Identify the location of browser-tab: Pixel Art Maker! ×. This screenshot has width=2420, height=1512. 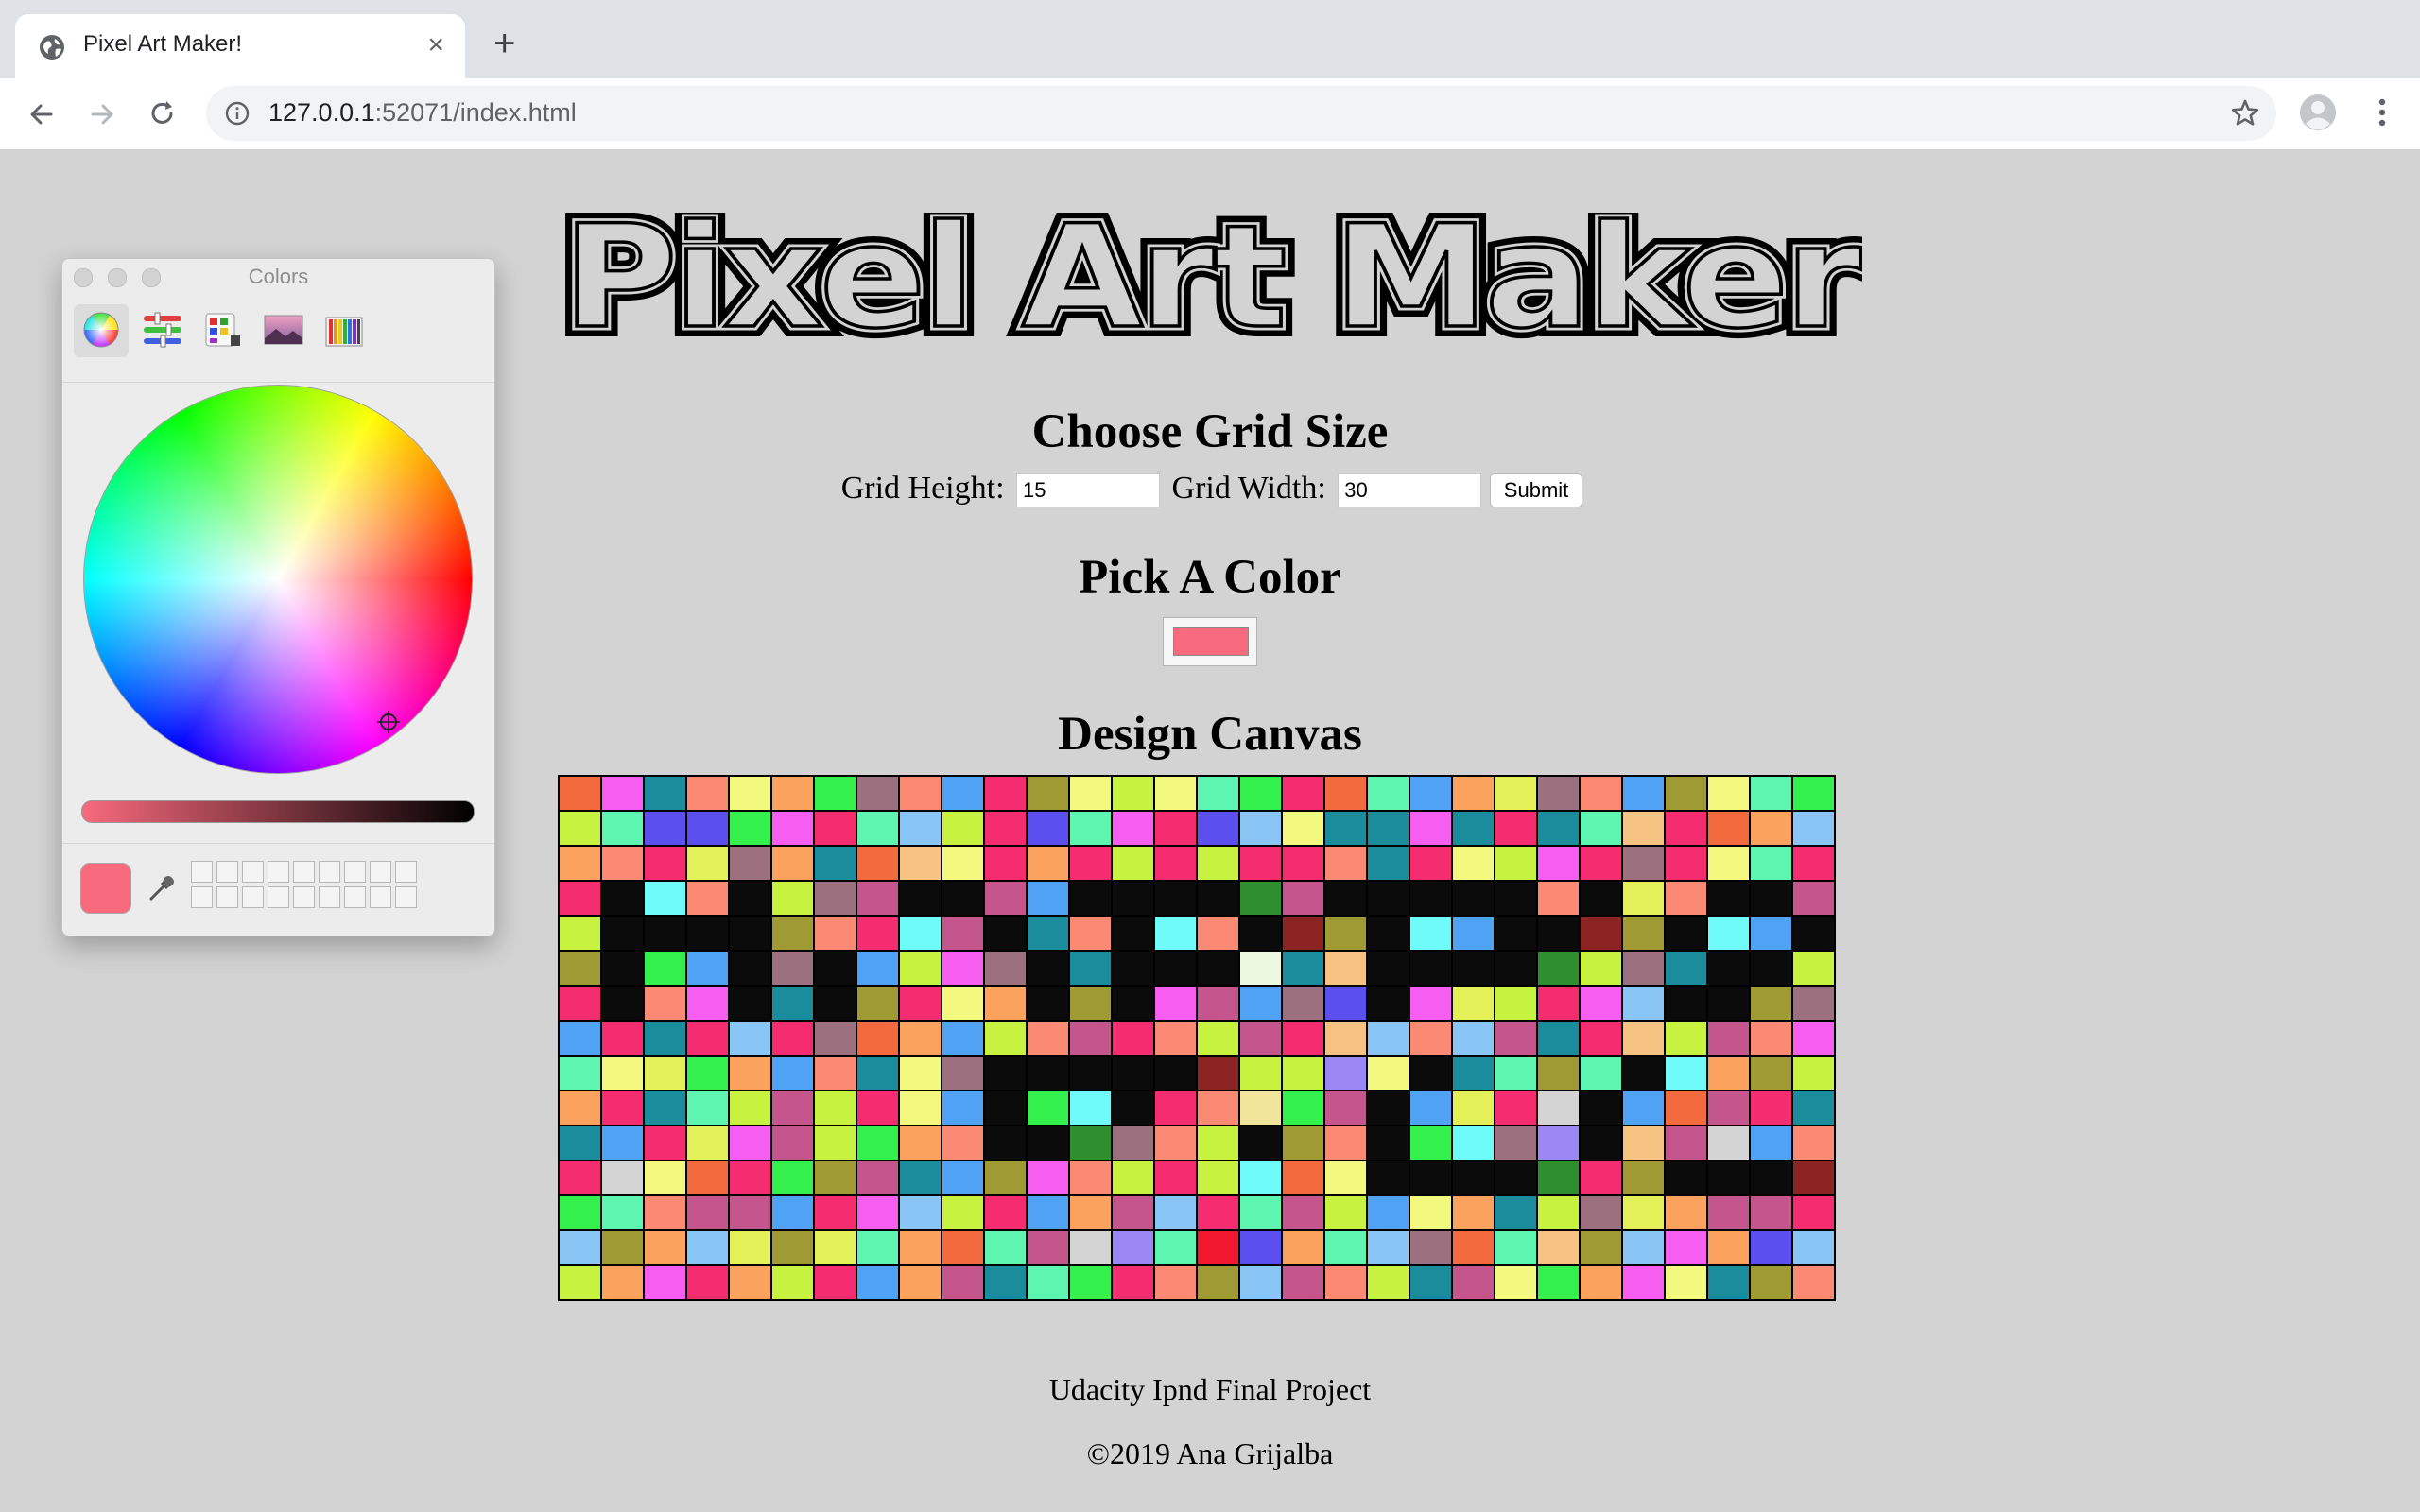
(240, 46).